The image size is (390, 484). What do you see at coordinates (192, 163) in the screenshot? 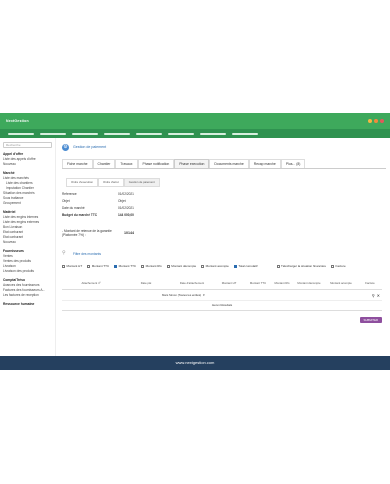
I see `tab-item: Phase execution` at bounding box center [192, 163].